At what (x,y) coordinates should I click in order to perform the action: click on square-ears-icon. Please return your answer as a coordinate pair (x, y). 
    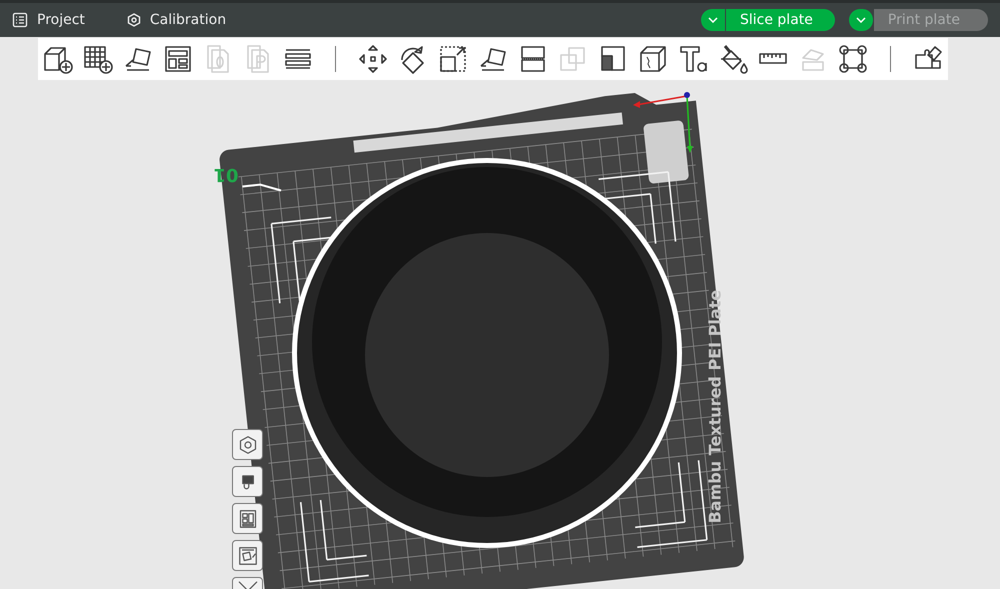
    Looking at the image, I should click on (853, 59).